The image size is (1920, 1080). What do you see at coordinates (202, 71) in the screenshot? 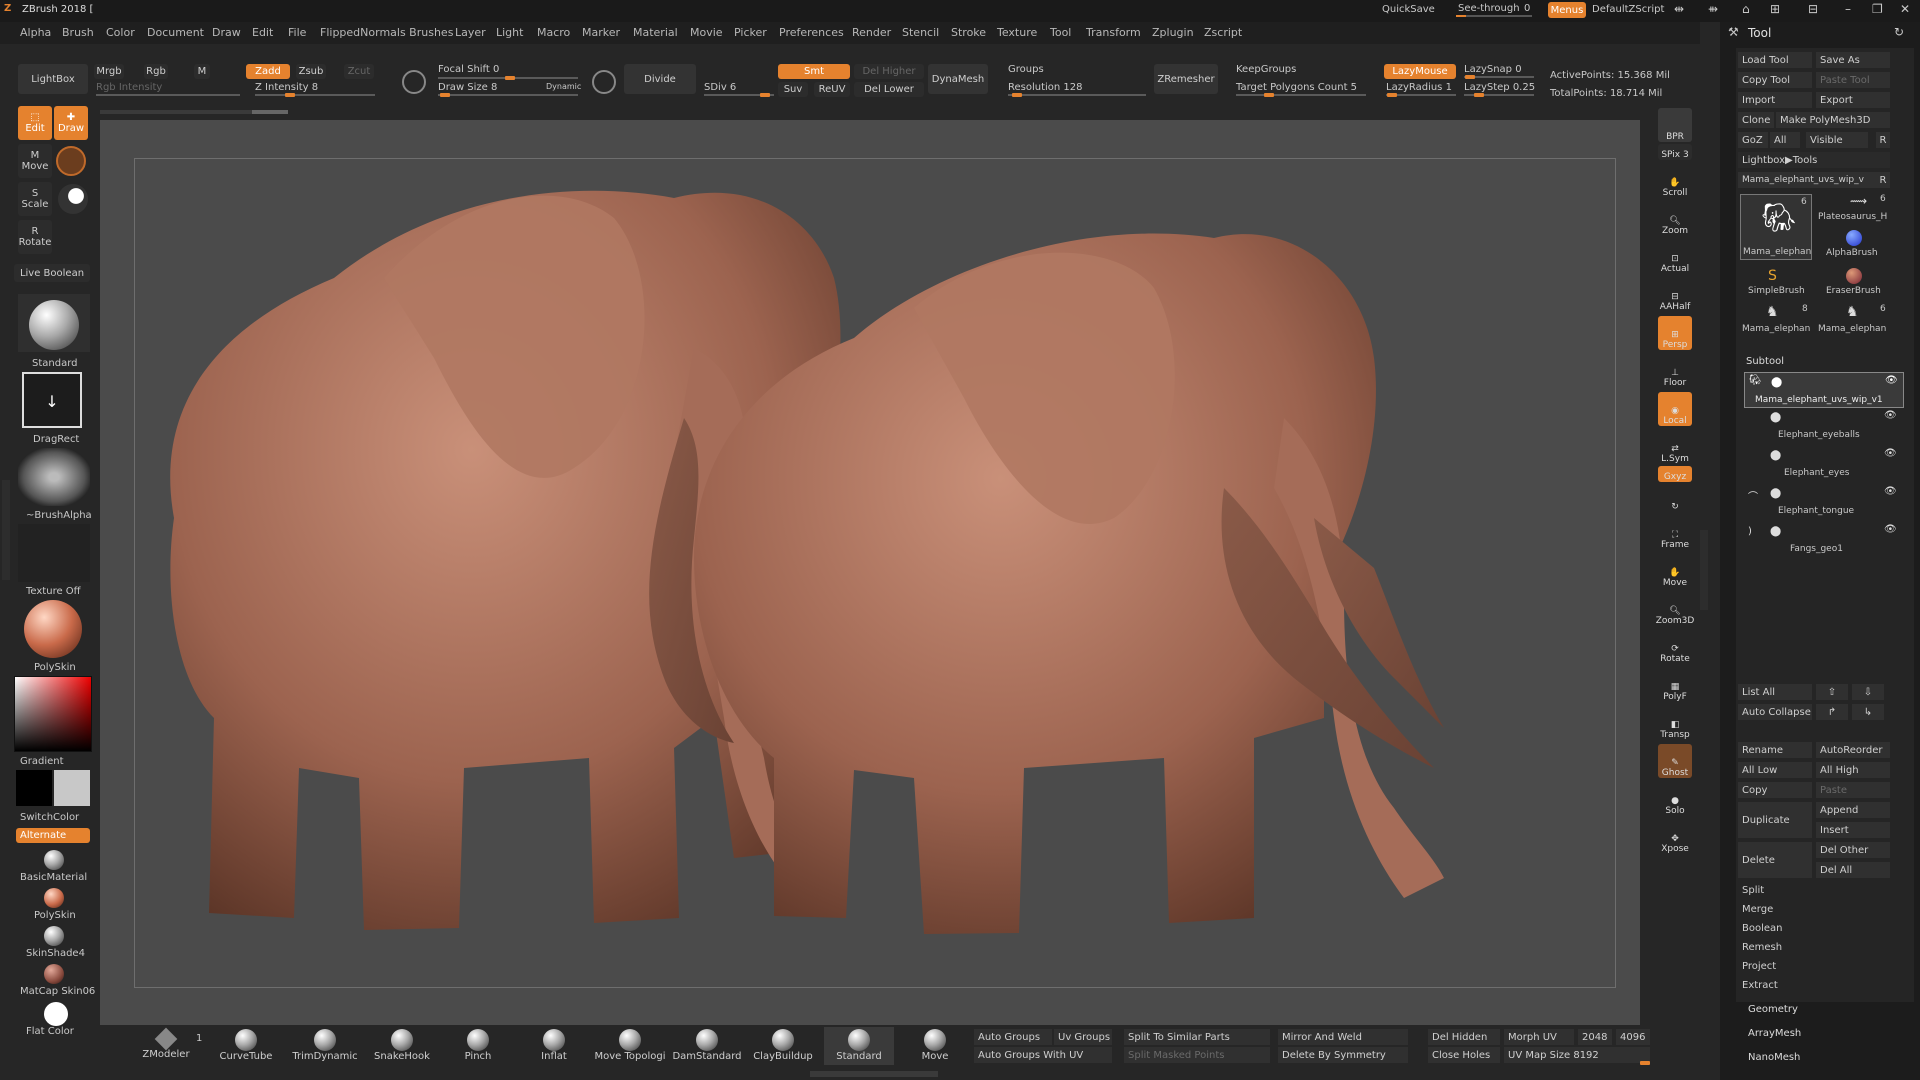
I see `m-button: M` at bounding box center [202, 71].